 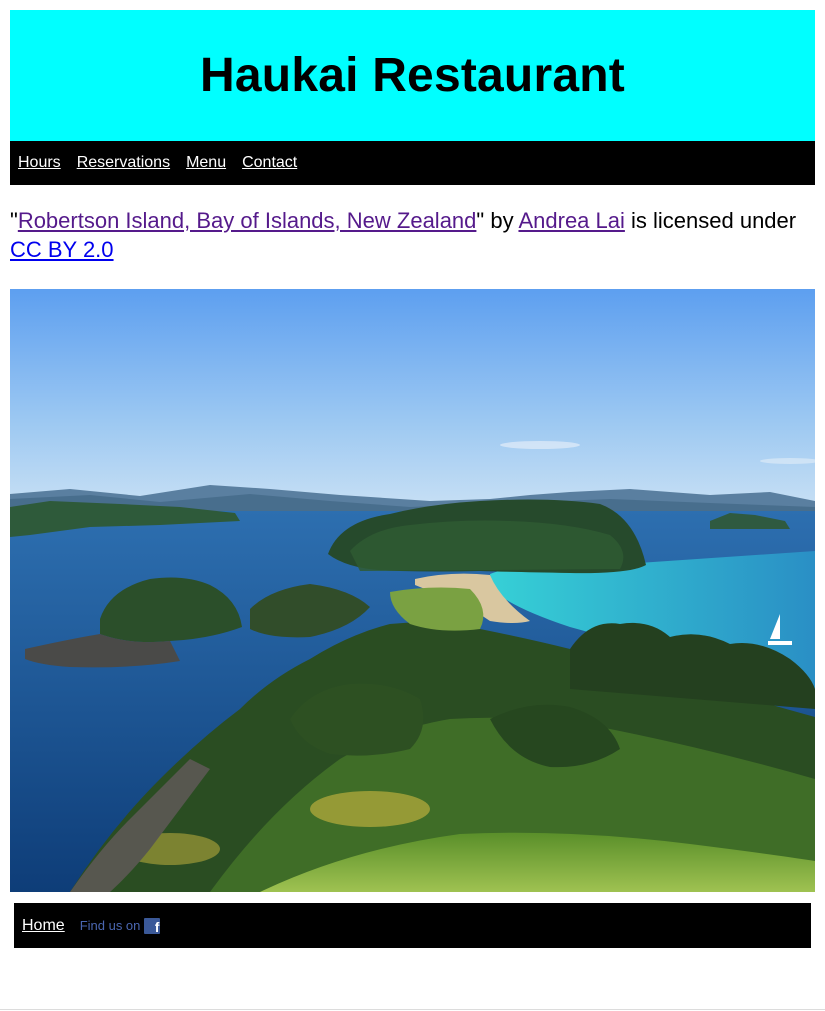 I want to click on find-us-label: Find us on, so click(x=110, y=925).